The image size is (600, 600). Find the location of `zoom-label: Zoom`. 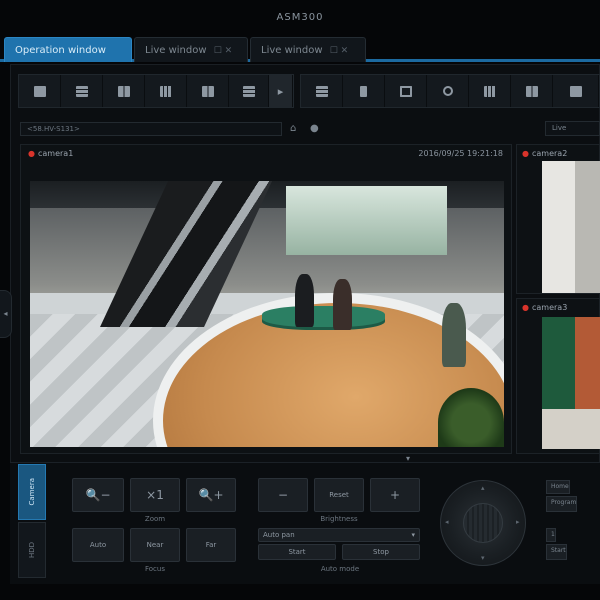

zoom-label: Zoom is located at coordinates (155, 519).